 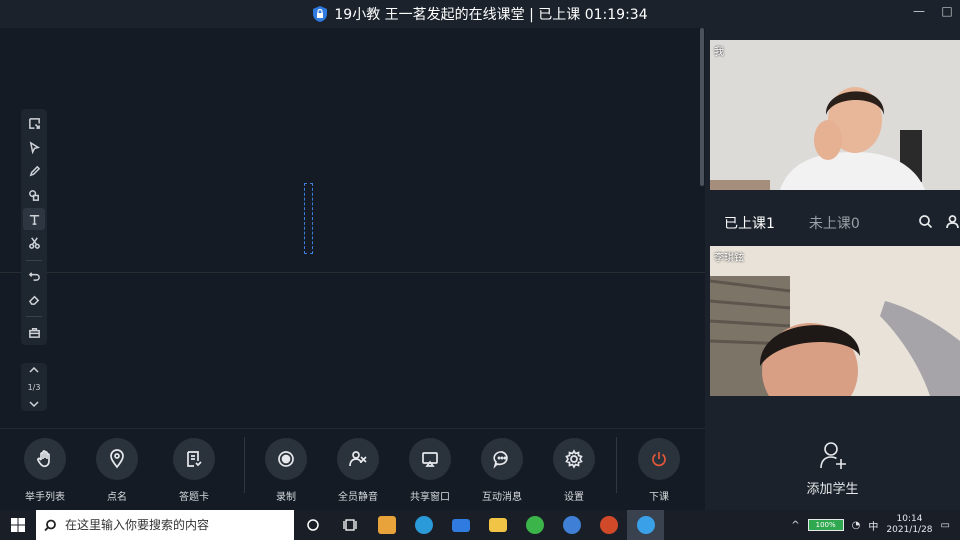 I want to click on whiteboard-scrollbar, so click(x=702, y=107).